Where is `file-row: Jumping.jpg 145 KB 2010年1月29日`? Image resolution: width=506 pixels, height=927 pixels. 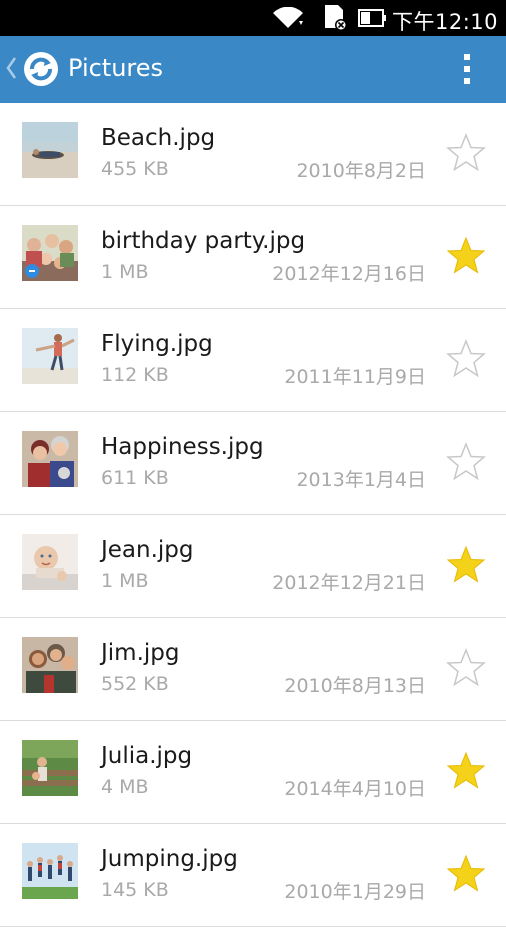
file-row: Jumping.jpg 145 KB 2010年1月29日 is located at coordinates (253, 875).